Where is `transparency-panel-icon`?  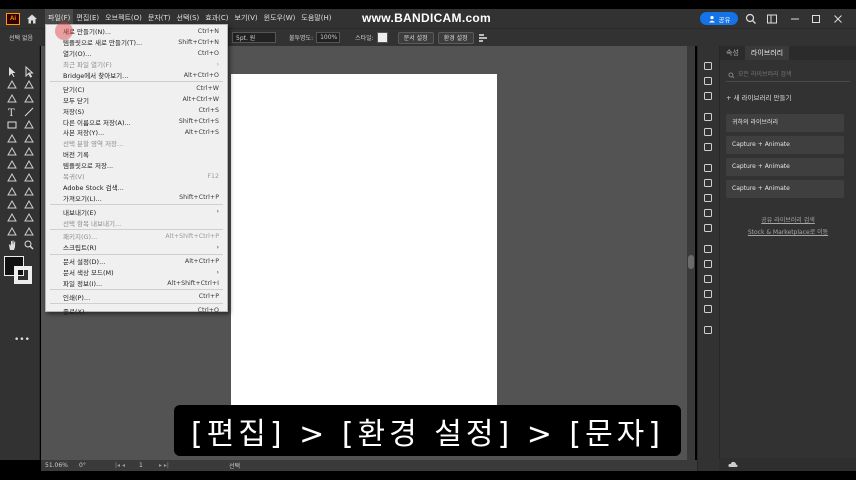
transparency-panel-icon is located at coordinates (708, 198).